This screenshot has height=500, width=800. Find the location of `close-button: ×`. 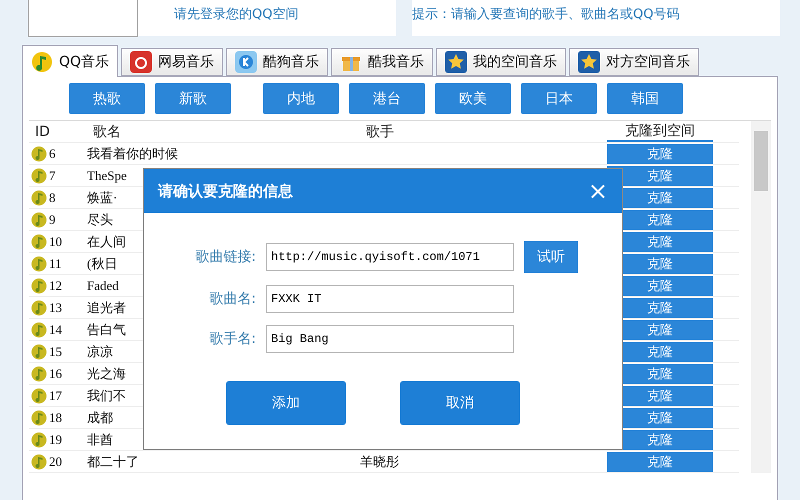

close-button: × is located at coordinates (598, 191).